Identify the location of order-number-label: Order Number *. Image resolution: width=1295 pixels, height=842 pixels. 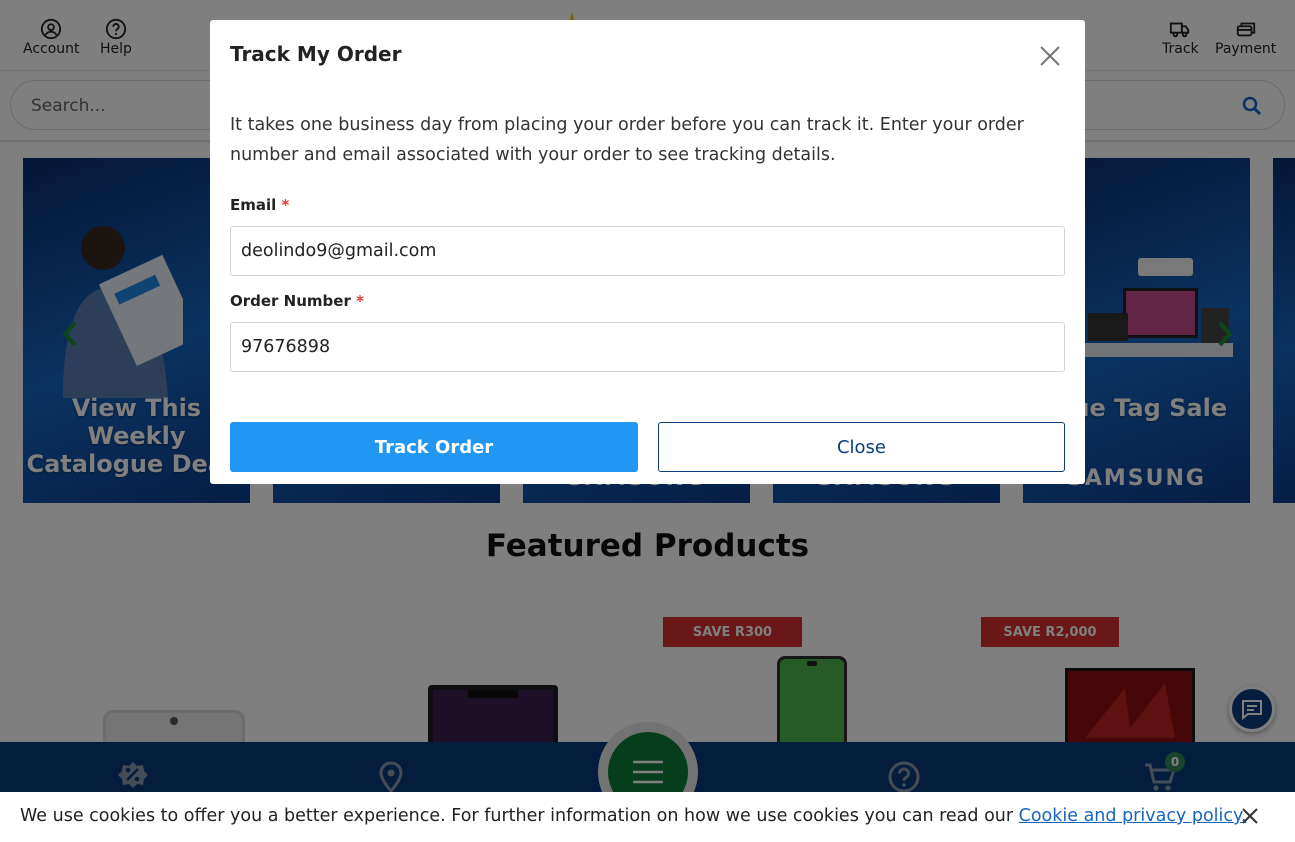
(297, 301).